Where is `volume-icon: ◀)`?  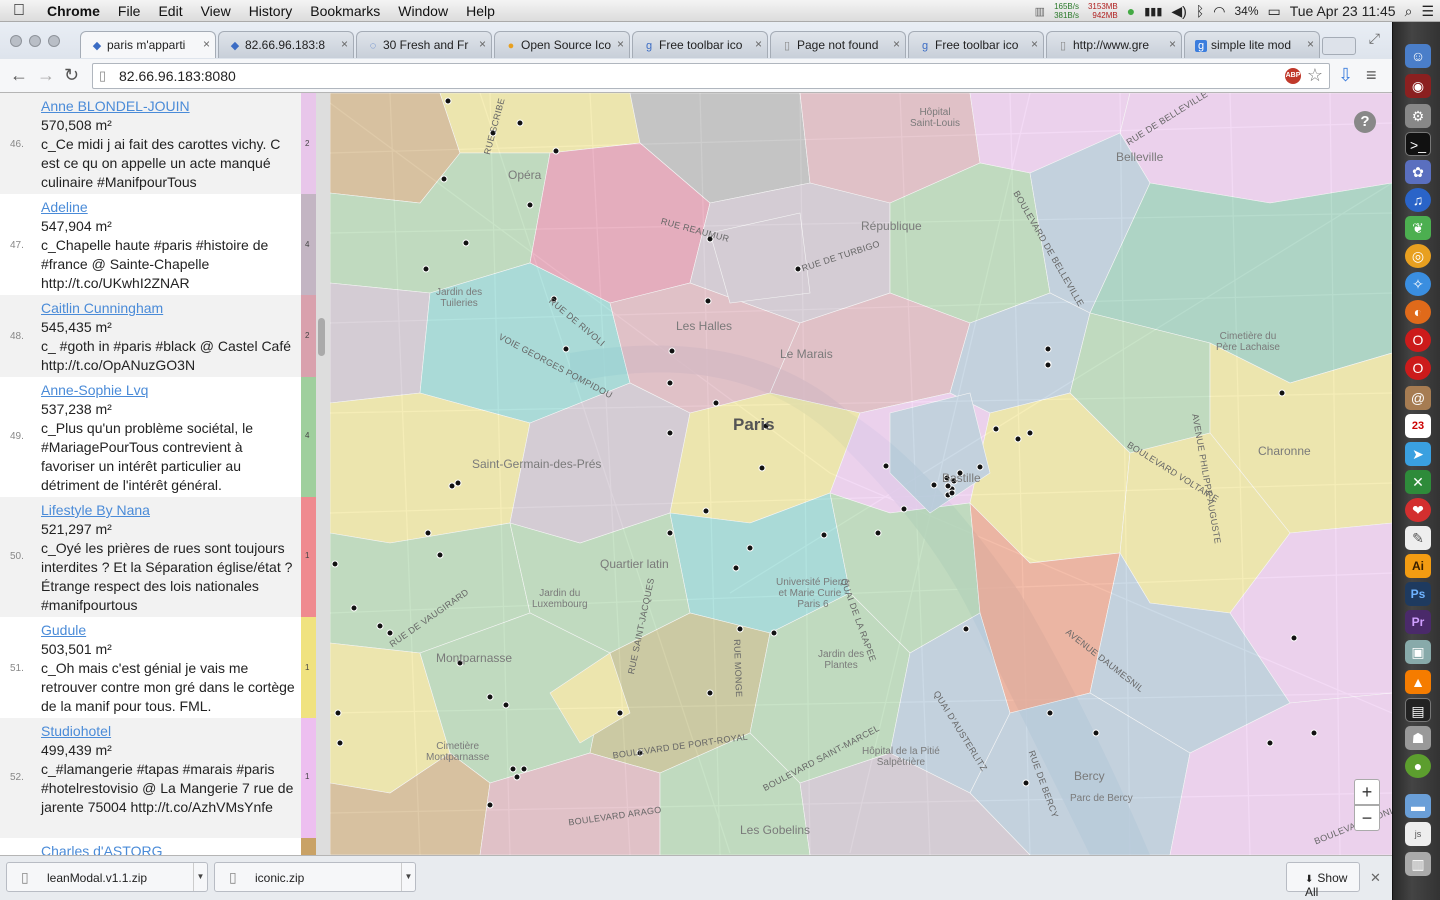 volume-icon: ◀) is located at coordinates (1178, 11).